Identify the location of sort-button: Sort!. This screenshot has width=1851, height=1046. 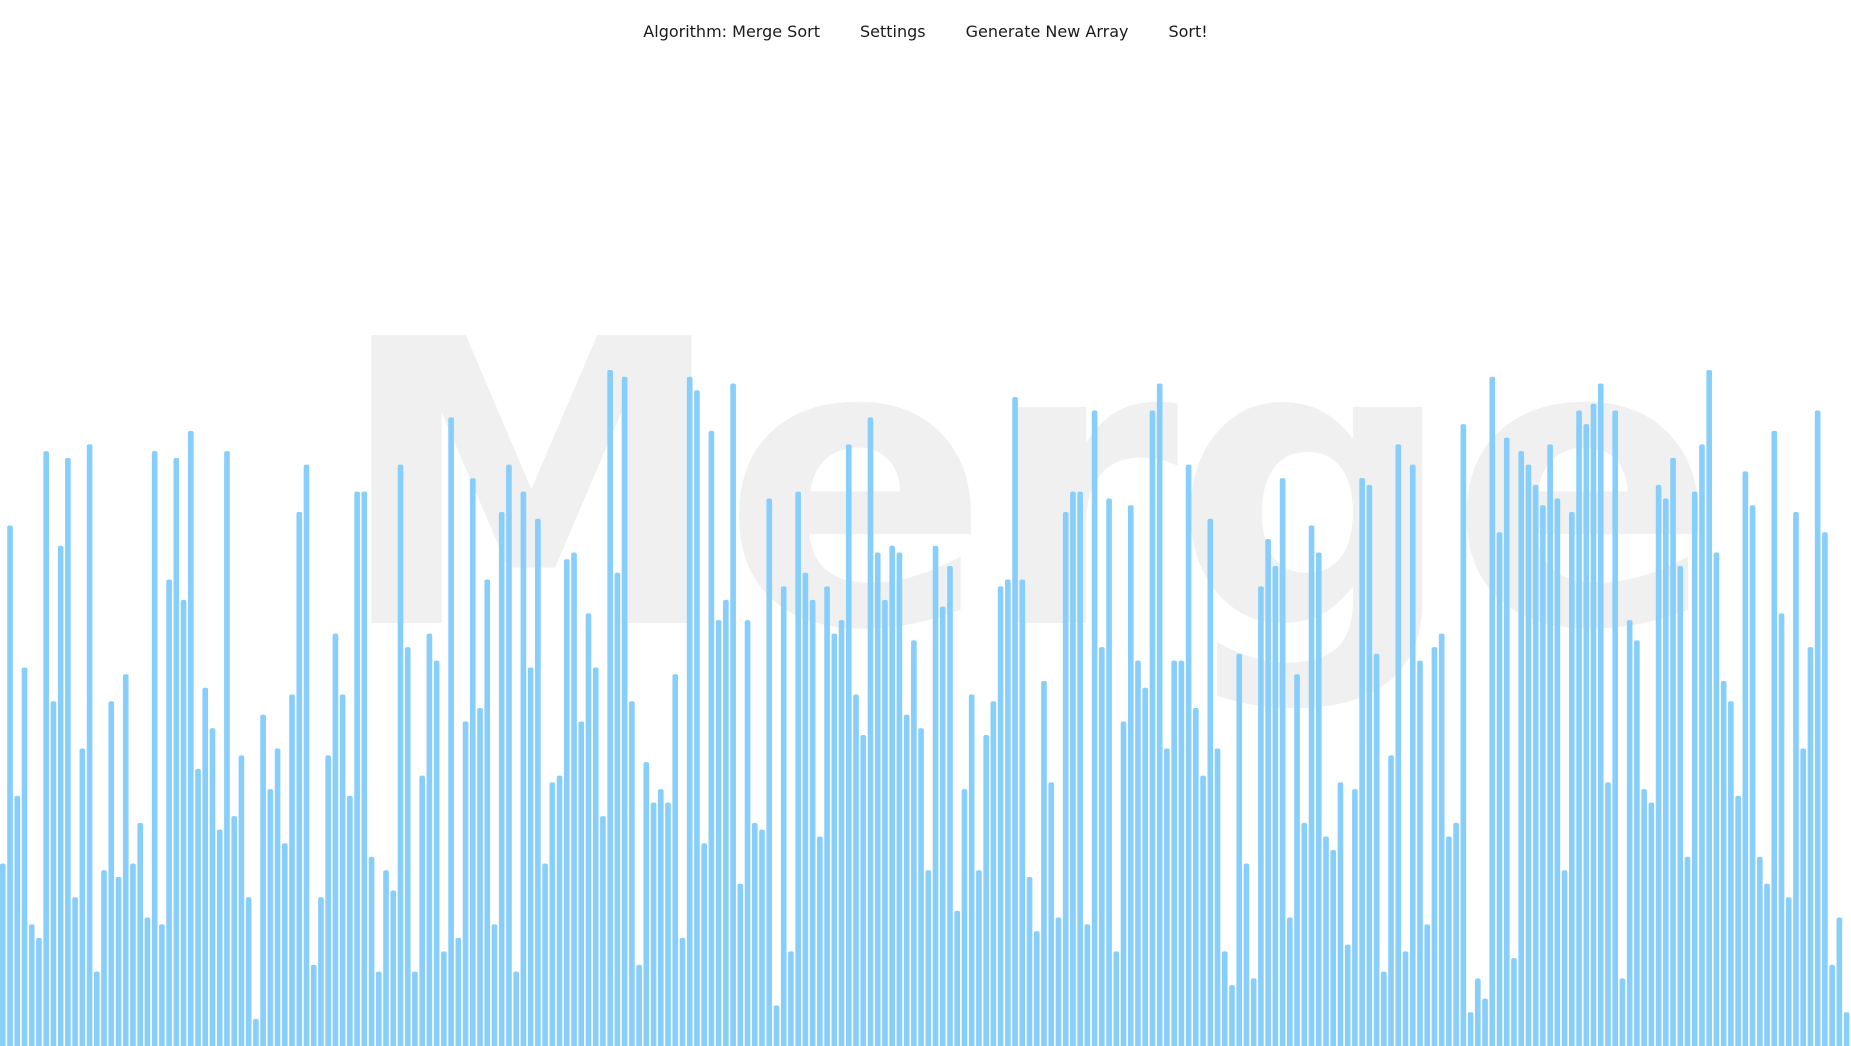
(1187, 31).